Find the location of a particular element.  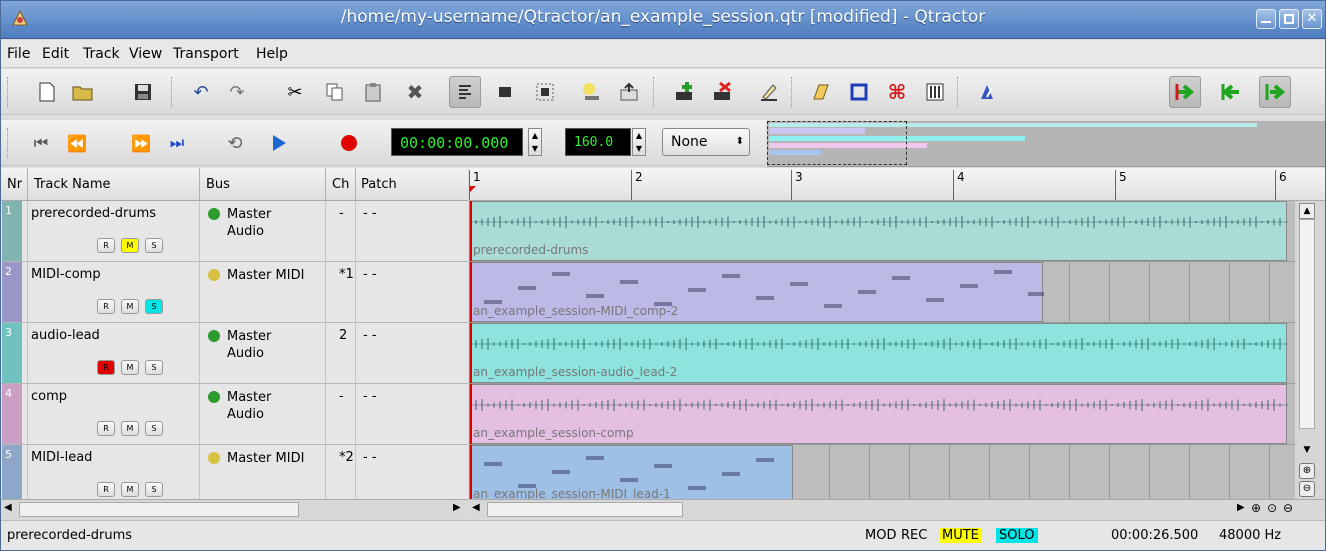

time-display: 00:00:00.000 is located at coordinates (457, 142).